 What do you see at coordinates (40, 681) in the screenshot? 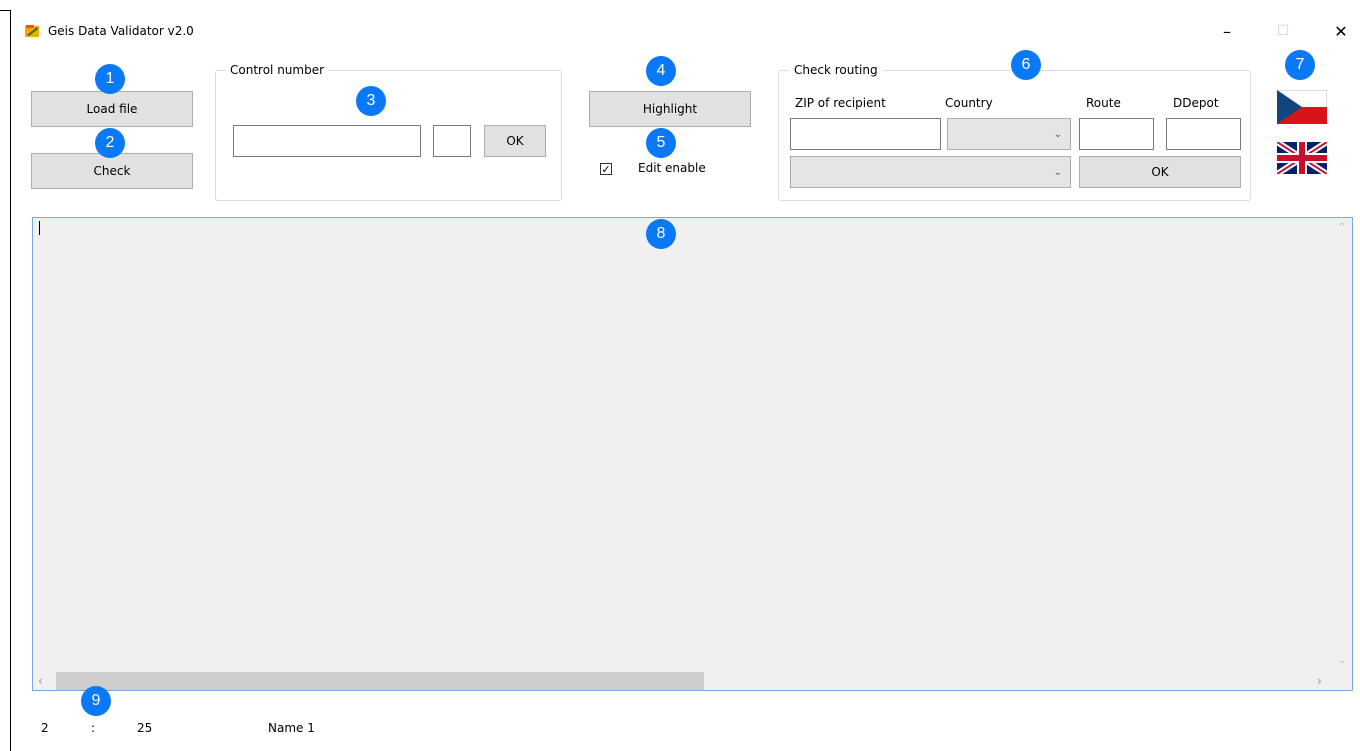
I see `scroll-left-icon: ‹` at bounding box center [40, 681].